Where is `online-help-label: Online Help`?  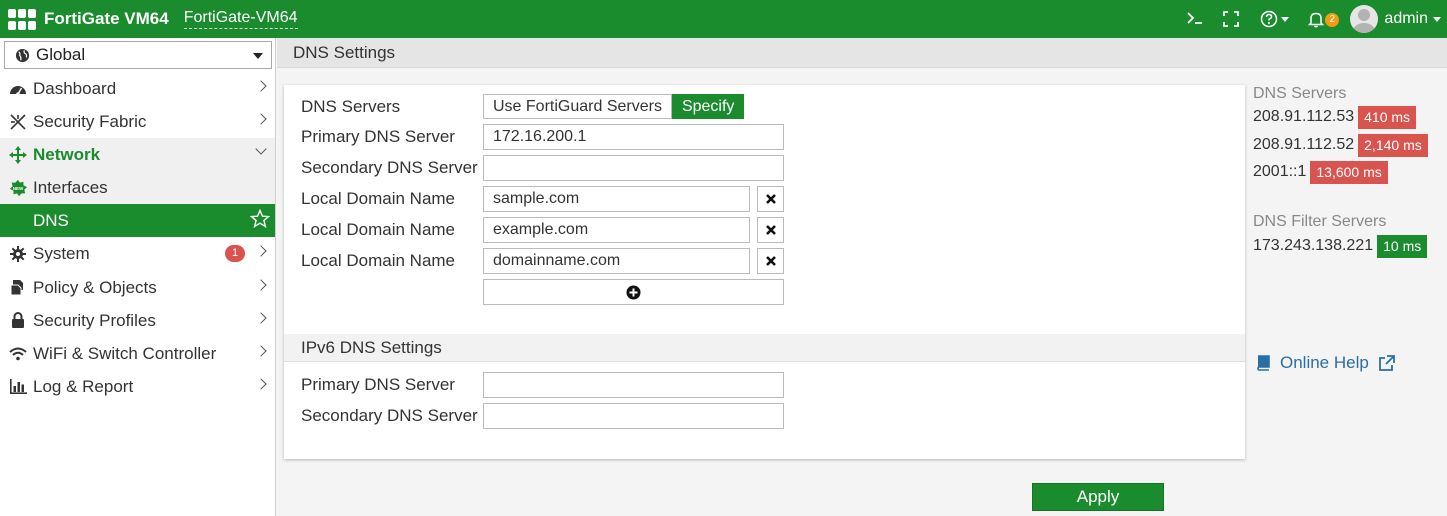 online-help-label: Online Help is located at coordinates (1324, 362).